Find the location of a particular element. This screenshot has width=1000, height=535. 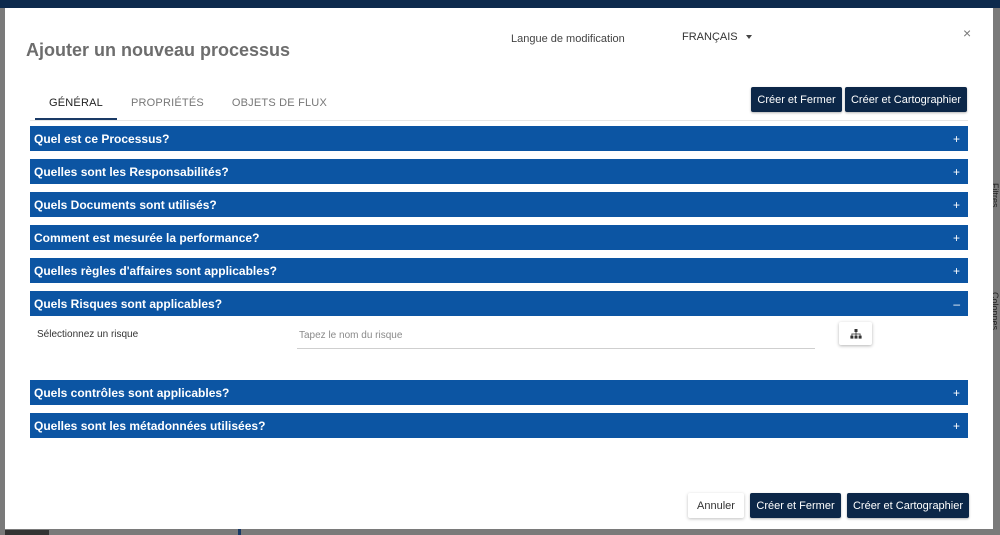

language-value: FRANÇAIS is located at coordinates (710, 37).